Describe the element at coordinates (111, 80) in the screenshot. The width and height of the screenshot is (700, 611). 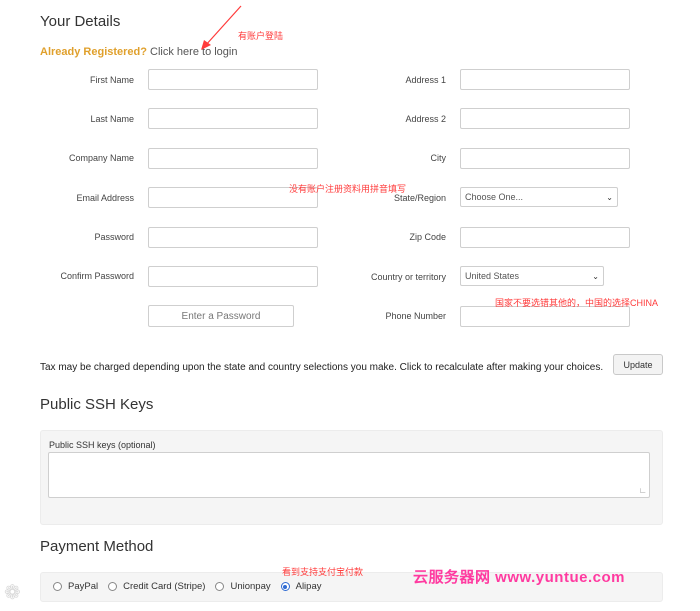
I see `first-name-label: First Name` at that location.